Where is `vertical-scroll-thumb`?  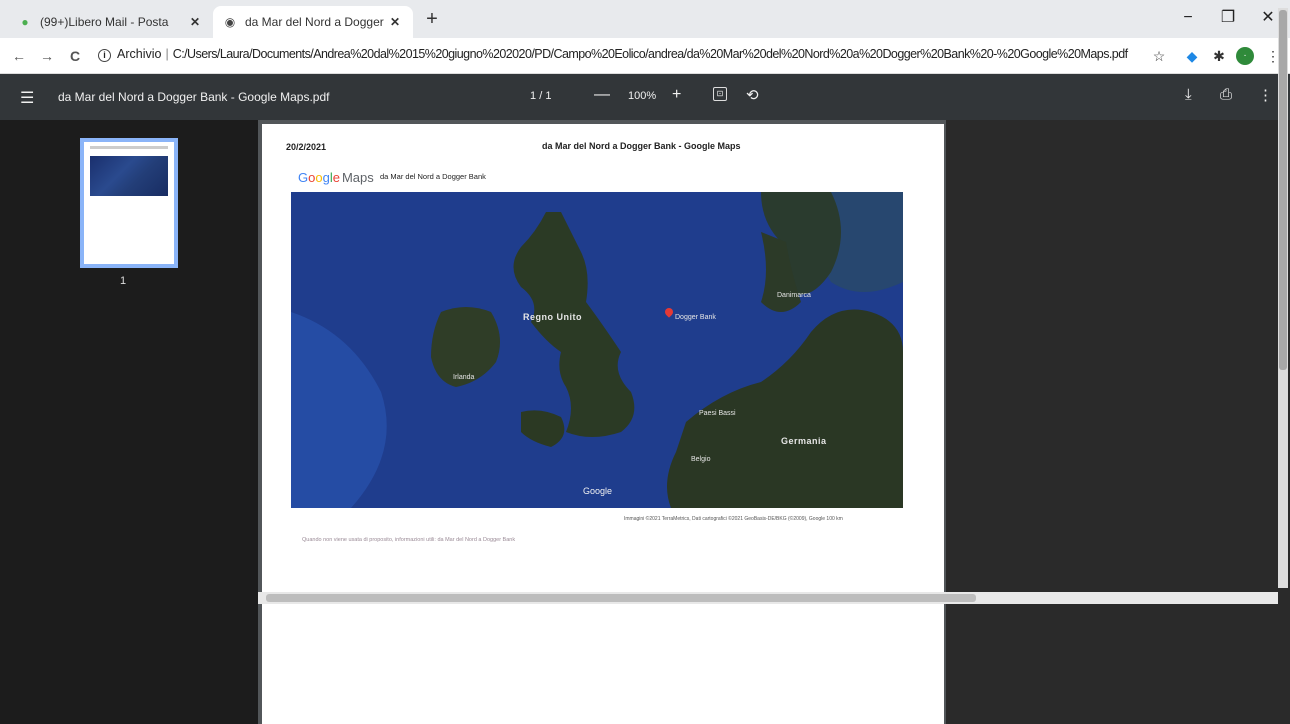 vertical-scroll-thumb is located at coordinates (1283, 190).